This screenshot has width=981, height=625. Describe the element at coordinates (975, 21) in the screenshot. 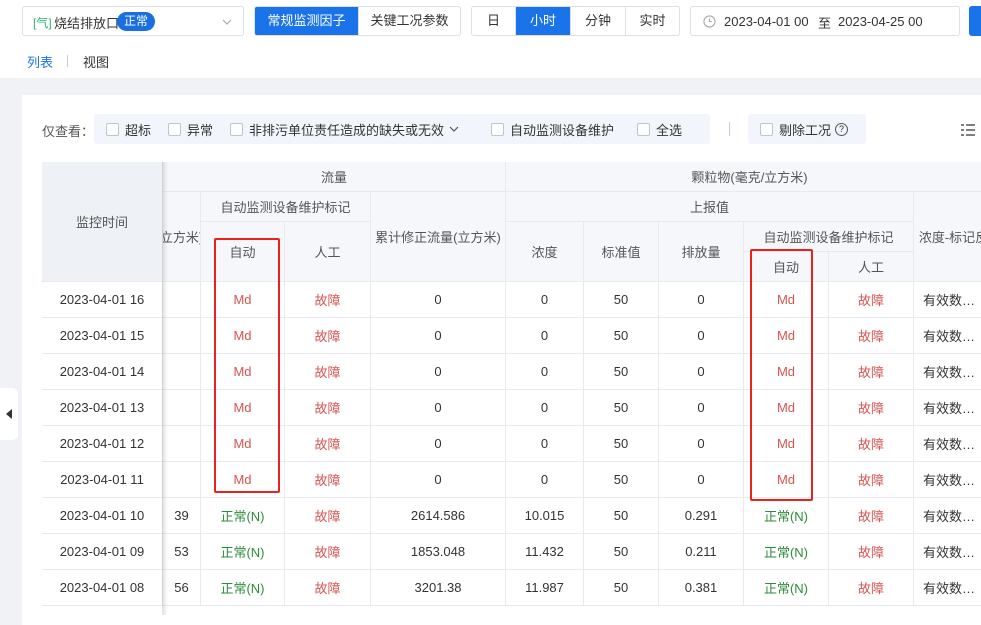

I see `query-button` at that location.